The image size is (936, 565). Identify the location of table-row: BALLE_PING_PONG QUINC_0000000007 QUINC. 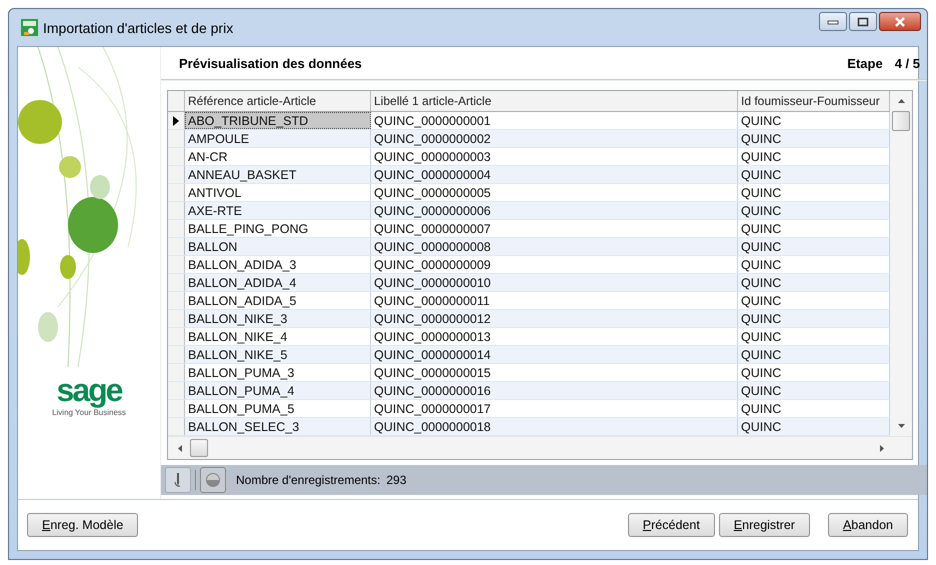
(529, 229).